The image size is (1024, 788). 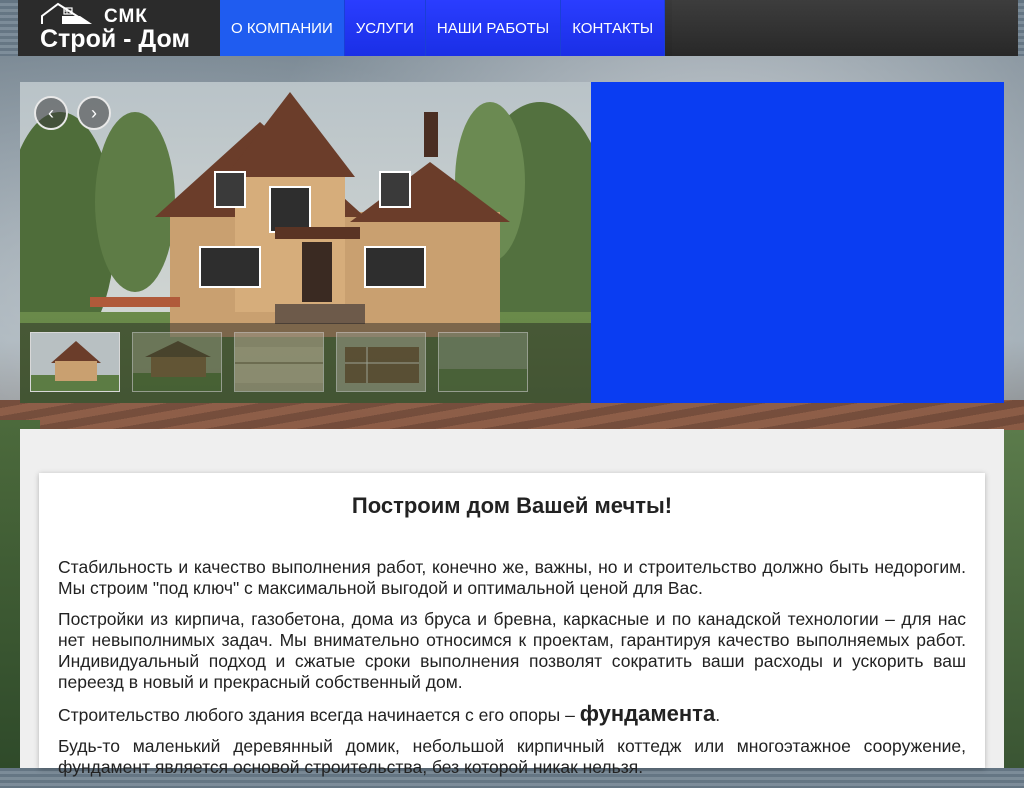 I want to click on nav-item-about: О КОМПАНИИ, so click(x=282, y=28).